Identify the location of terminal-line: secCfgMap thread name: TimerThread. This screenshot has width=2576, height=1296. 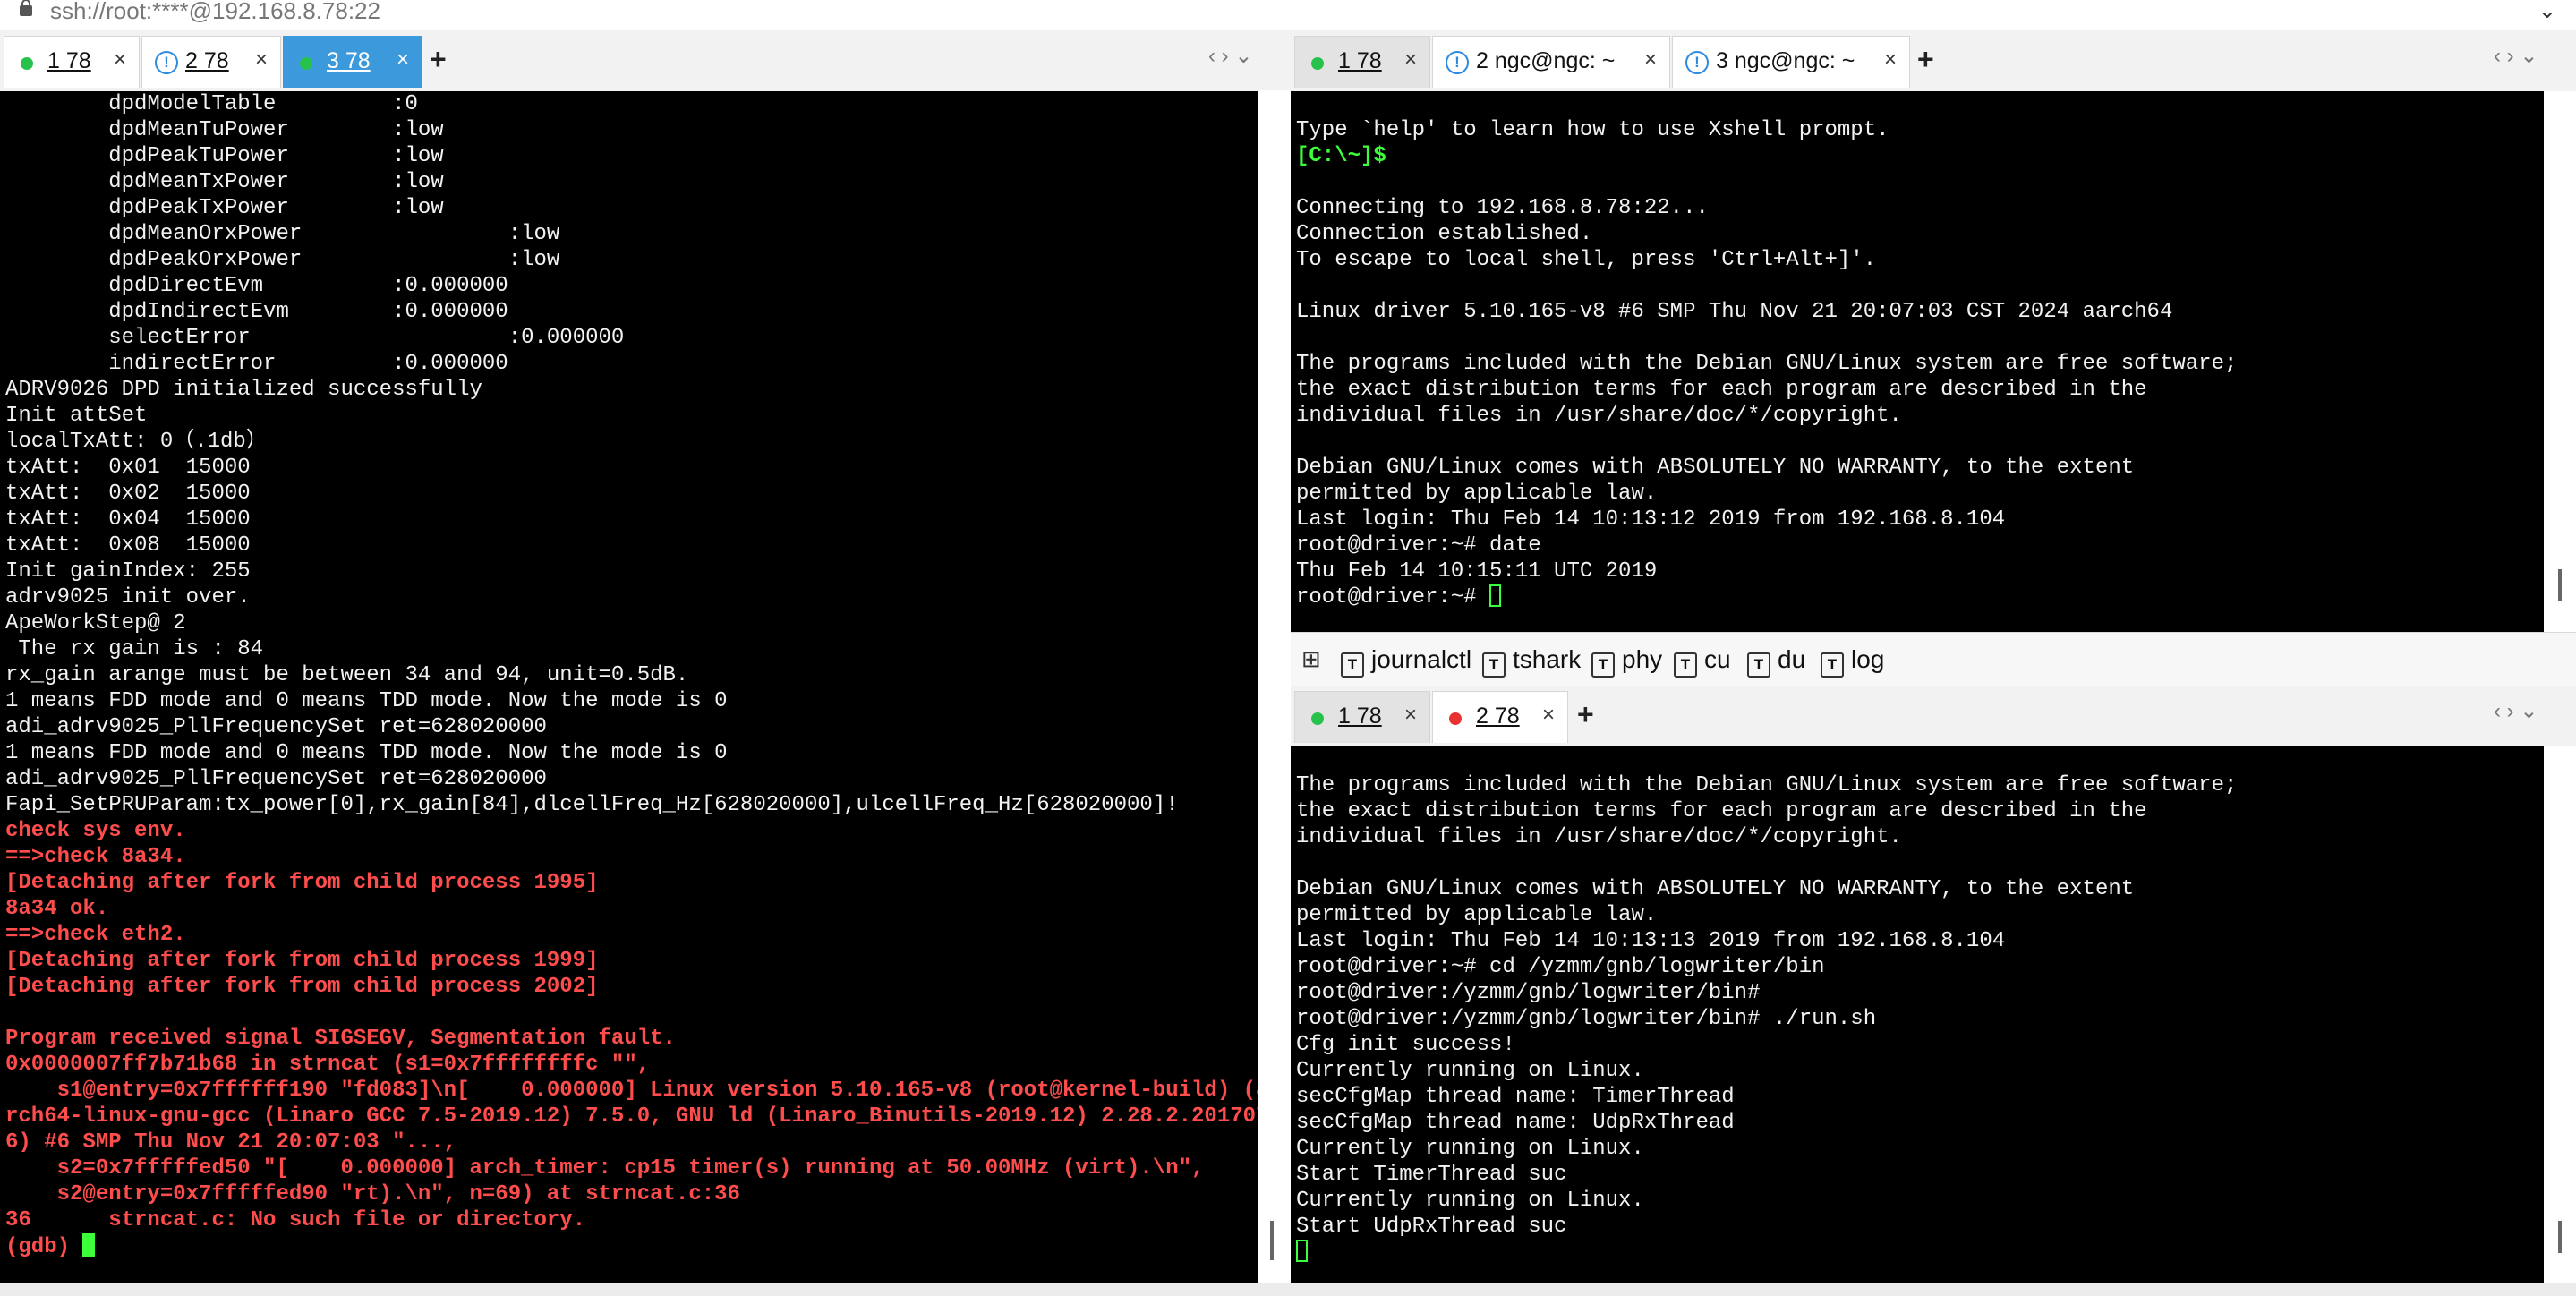
(1515, 1097).